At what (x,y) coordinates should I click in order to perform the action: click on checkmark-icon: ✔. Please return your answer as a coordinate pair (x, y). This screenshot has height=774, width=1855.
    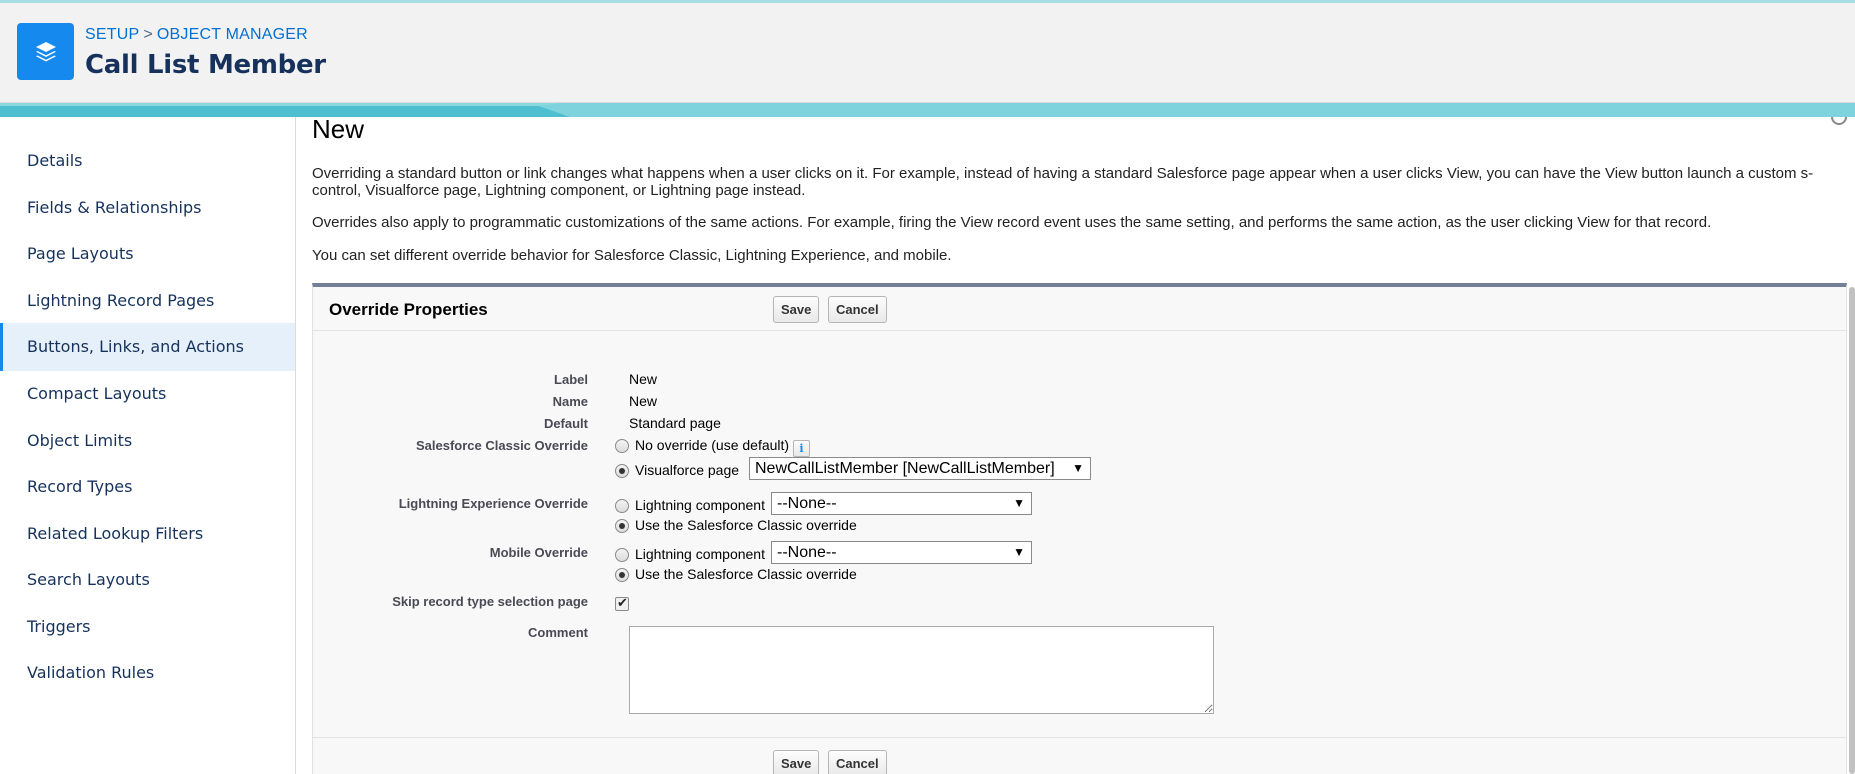
    Looking at the image, I should click on (622, 602).